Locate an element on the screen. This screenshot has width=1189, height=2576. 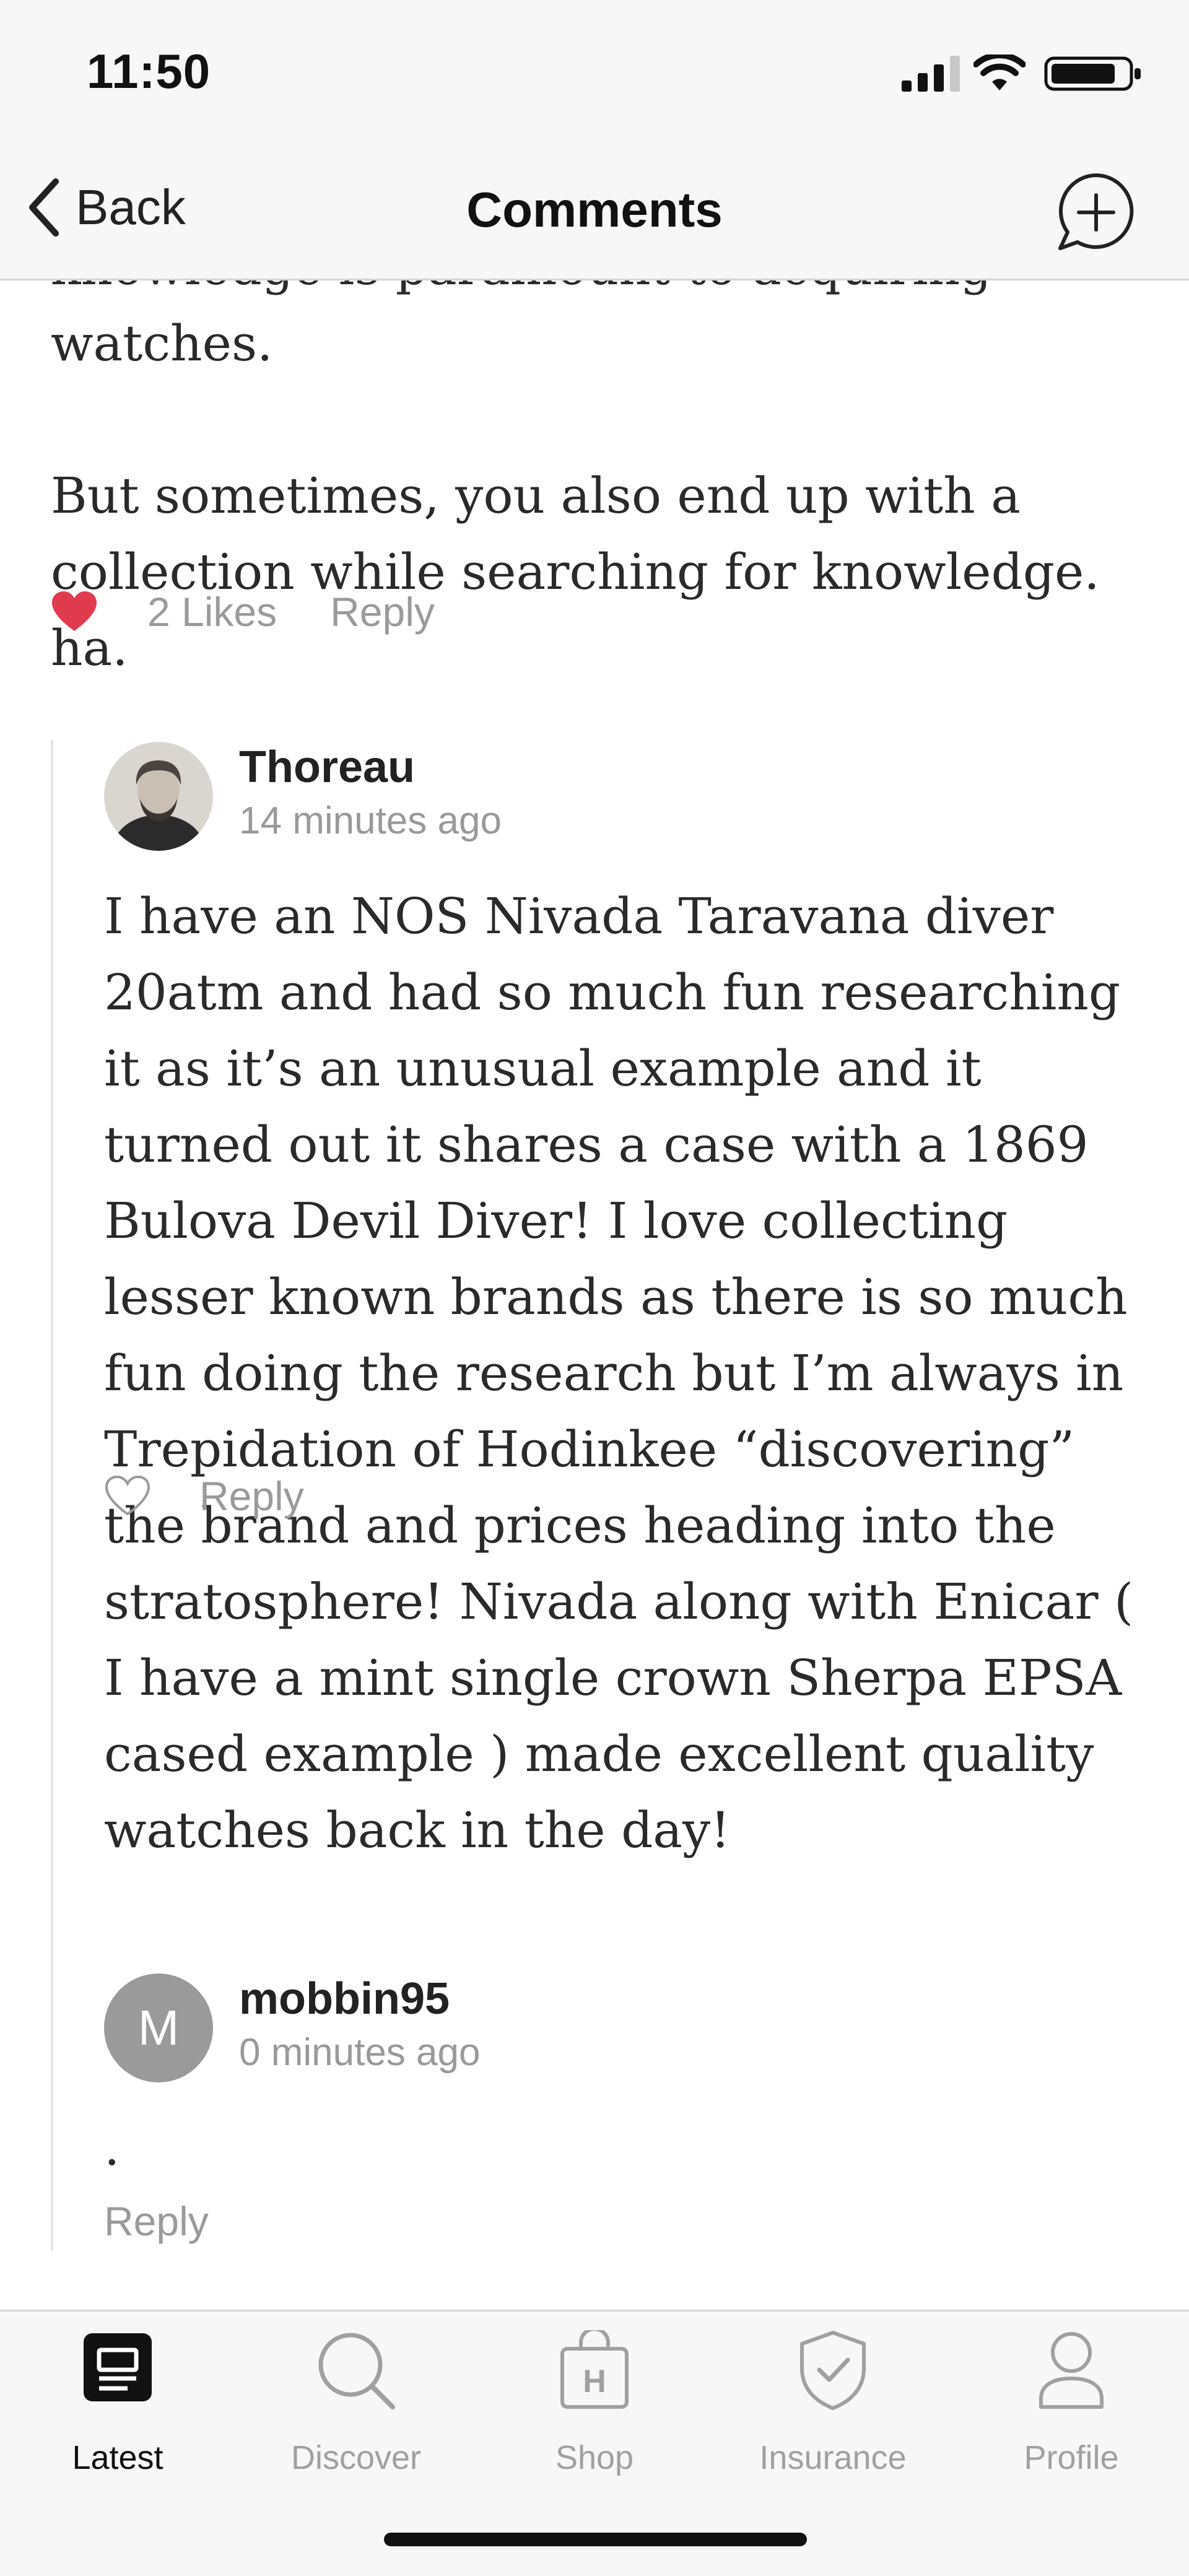
navigation-bar: Back Comments is located at coordinates (594, 214).